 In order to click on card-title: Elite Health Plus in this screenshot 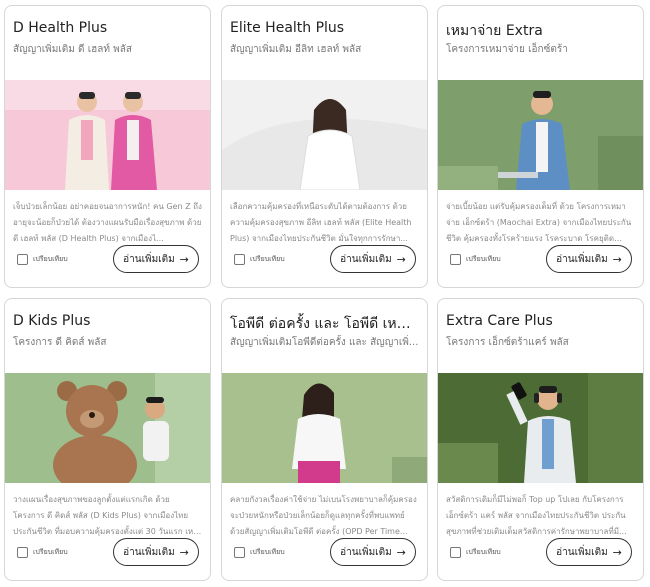, I will do `click(324, 28)`.